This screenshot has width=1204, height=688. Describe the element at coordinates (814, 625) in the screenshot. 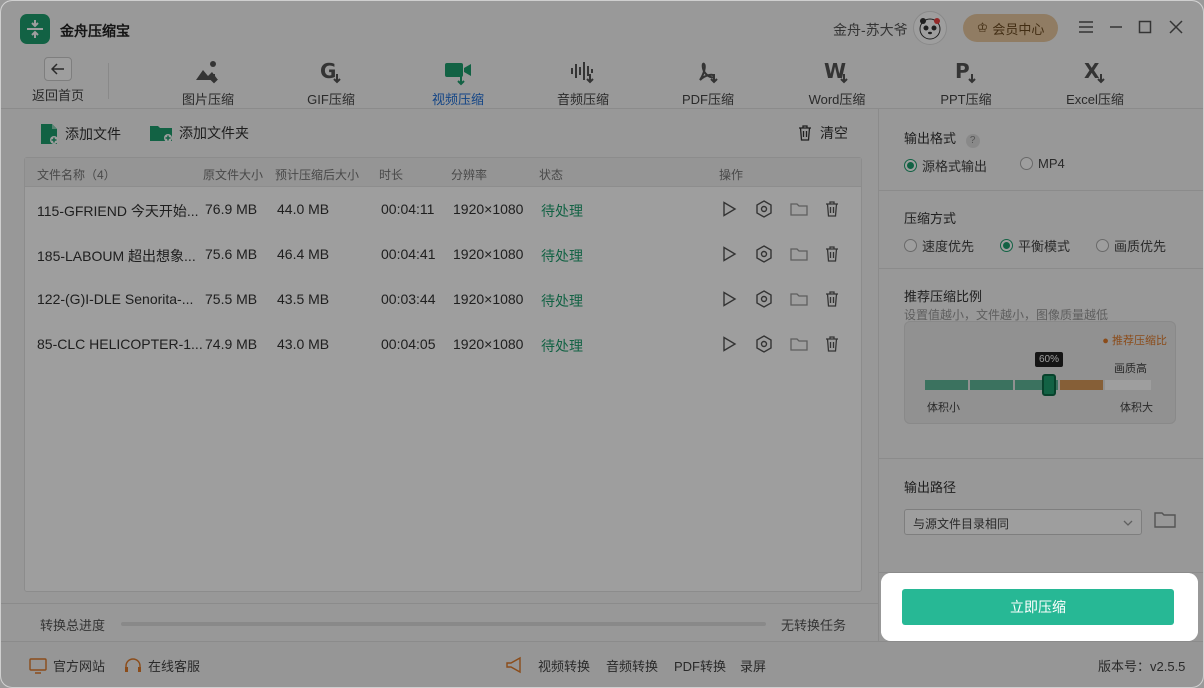

I see `progress-status: 无转换任务` at that location.